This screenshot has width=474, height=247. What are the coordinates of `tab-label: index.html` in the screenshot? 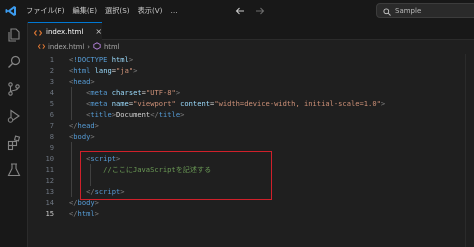 It's located at (65, 31).